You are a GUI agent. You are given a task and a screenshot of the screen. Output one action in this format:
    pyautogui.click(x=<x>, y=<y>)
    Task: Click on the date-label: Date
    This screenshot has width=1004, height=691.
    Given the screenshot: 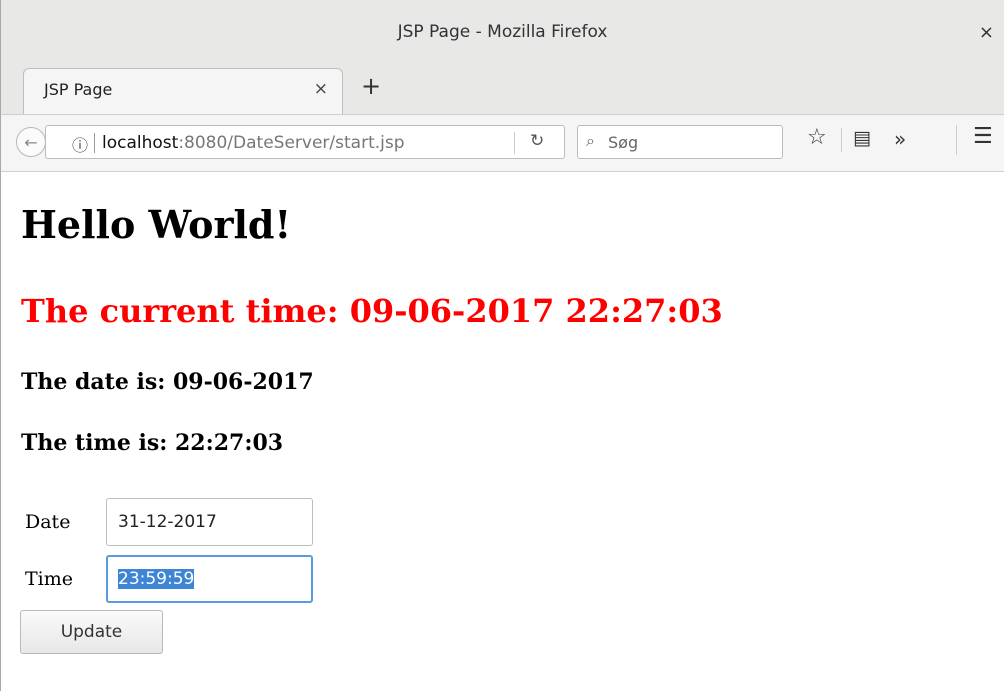 What is the action you would take?
    pyautogui.click(x=48, y=522)
    